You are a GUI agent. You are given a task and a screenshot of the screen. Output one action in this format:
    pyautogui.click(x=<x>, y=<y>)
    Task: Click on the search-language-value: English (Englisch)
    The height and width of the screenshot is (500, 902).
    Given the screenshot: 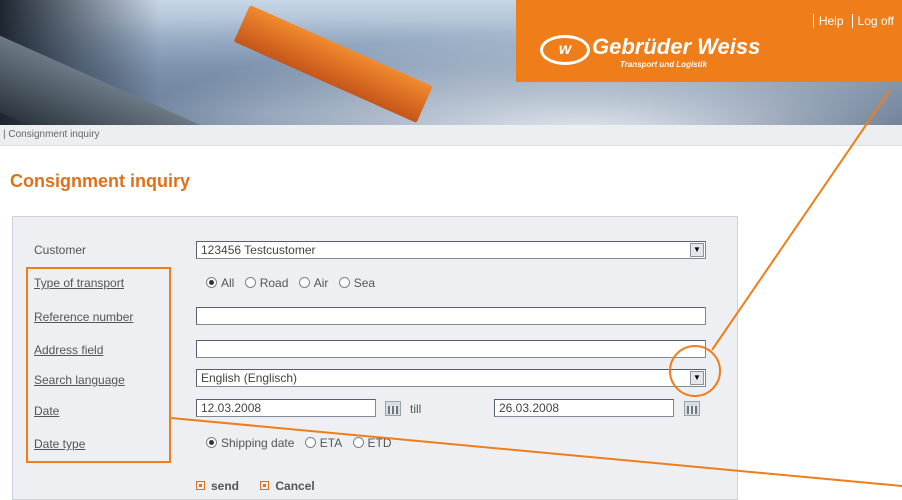 What is the action you would take?
    pyautogui.click(x=249, y=378)
    